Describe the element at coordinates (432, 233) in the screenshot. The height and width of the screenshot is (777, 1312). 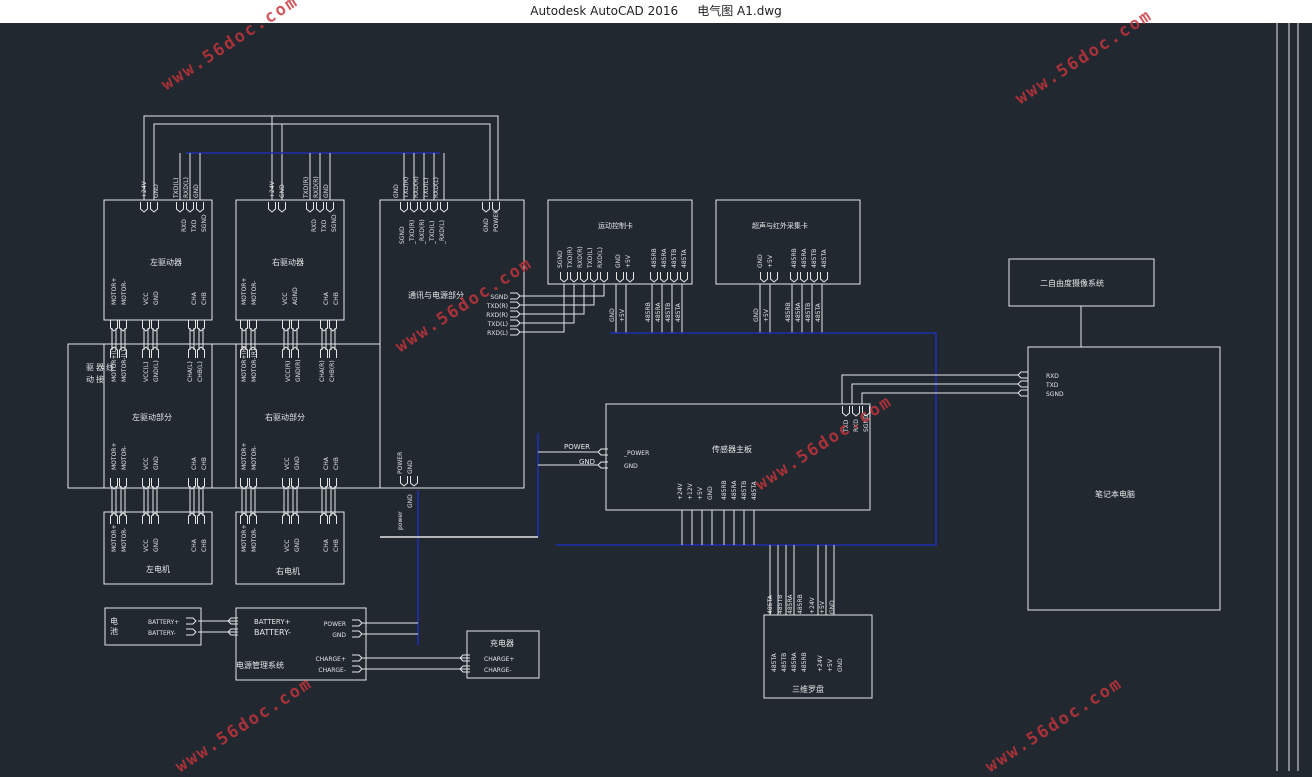
I see `pin-label: _TXD(L)` at that location.